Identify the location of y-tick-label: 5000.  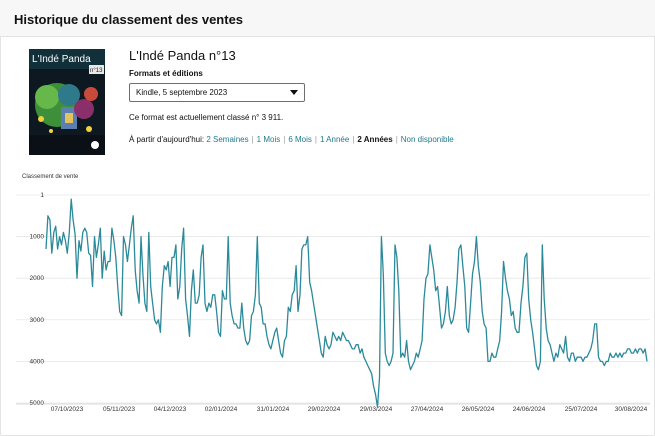
(37, 403).